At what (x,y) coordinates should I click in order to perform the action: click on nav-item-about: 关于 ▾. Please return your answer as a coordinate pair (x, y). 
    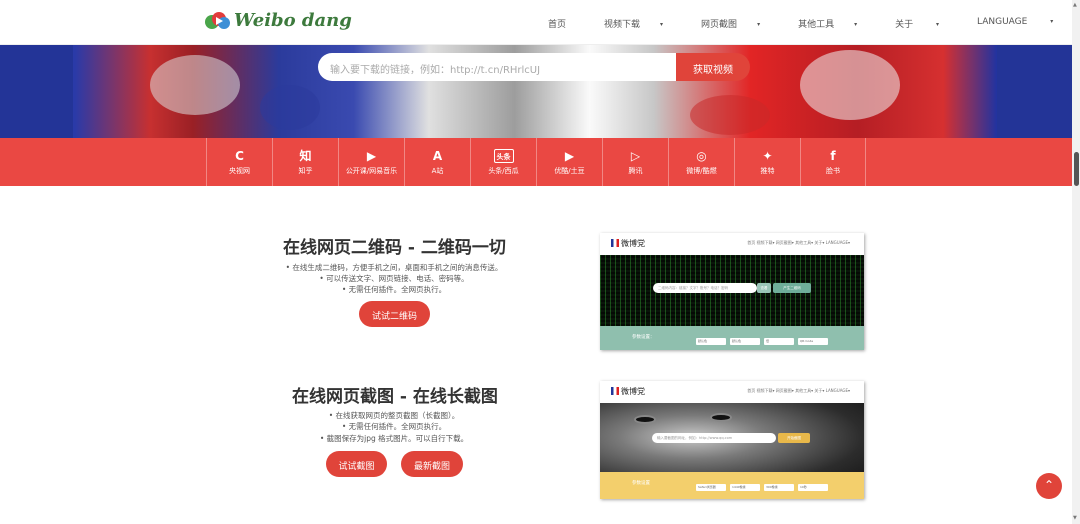
    Looking at the image, I should click on (926, 23).